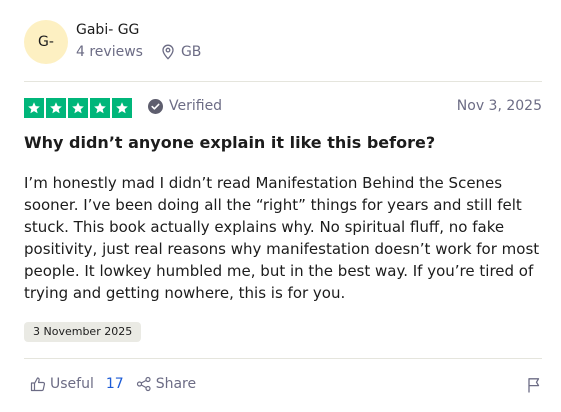 The width and height of the screenshot is (561, 412). I want to click on avatar-initials: G-, so click(46, 42).